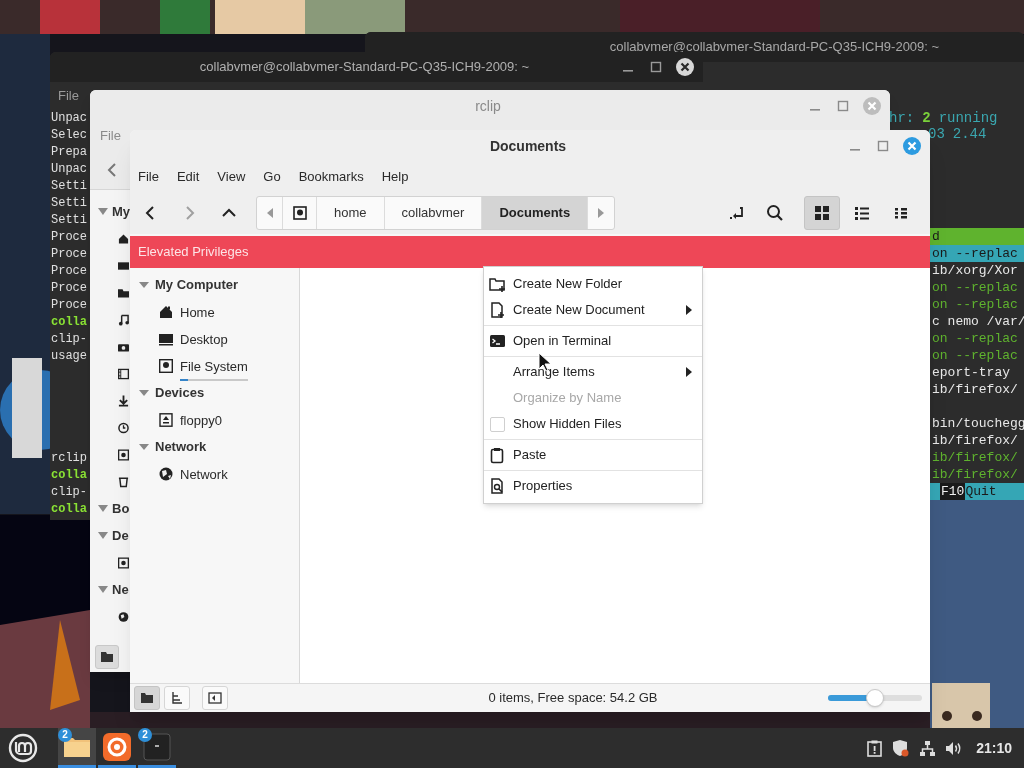 This screenshot has width=1024, height=768. I want to click on menu-item: Help, so click(395, 176).